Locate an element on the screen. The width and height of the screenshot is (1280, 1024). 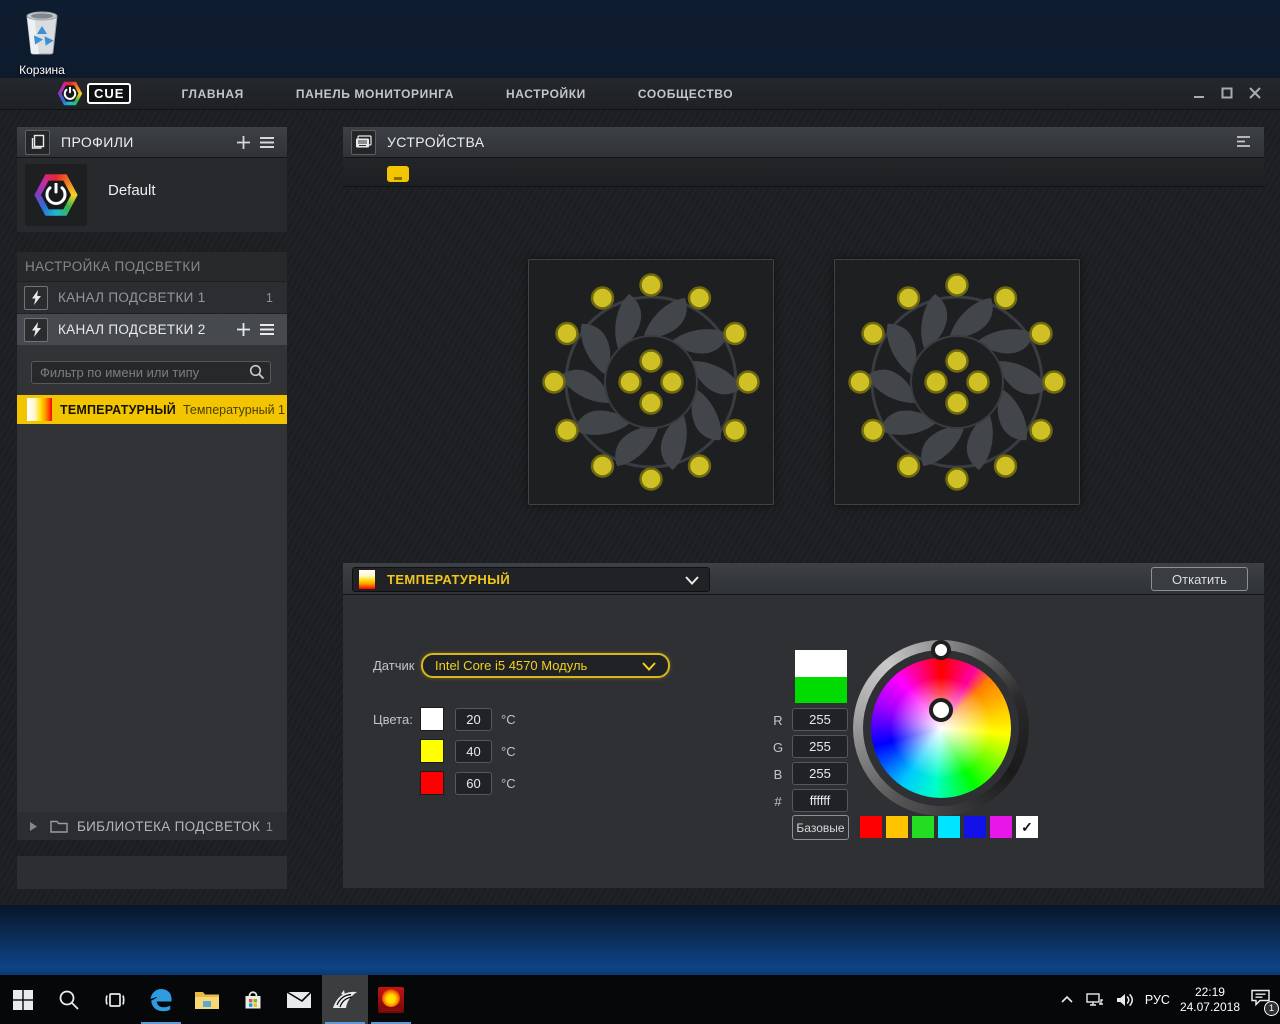
nav-item-settings: НАСТРОЙКИ is located at coordinates (546, 94).